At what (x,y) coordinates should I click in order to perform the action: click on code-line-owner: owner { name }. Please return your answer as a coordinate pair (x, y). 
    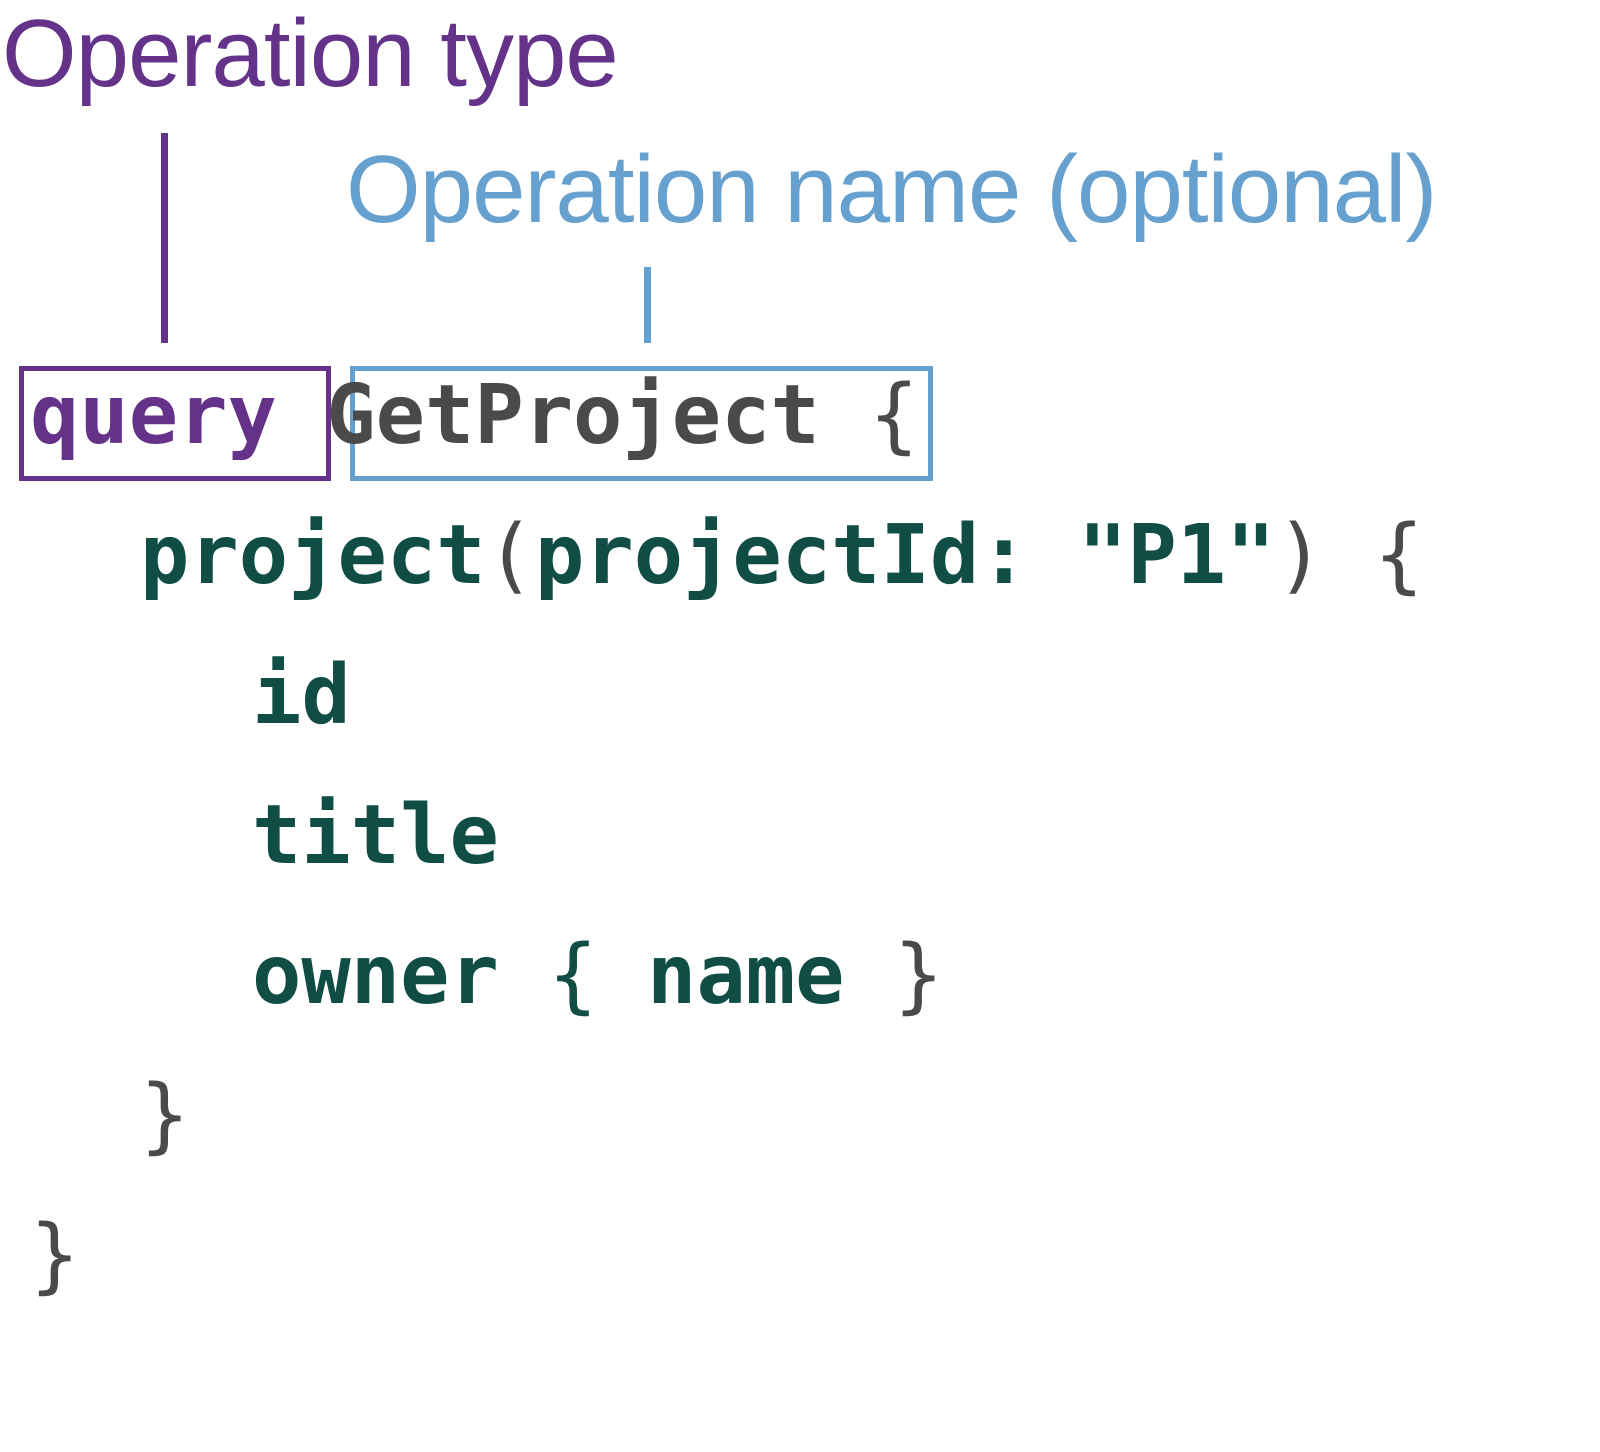
    Looking at the image, I should click on (597, 976).